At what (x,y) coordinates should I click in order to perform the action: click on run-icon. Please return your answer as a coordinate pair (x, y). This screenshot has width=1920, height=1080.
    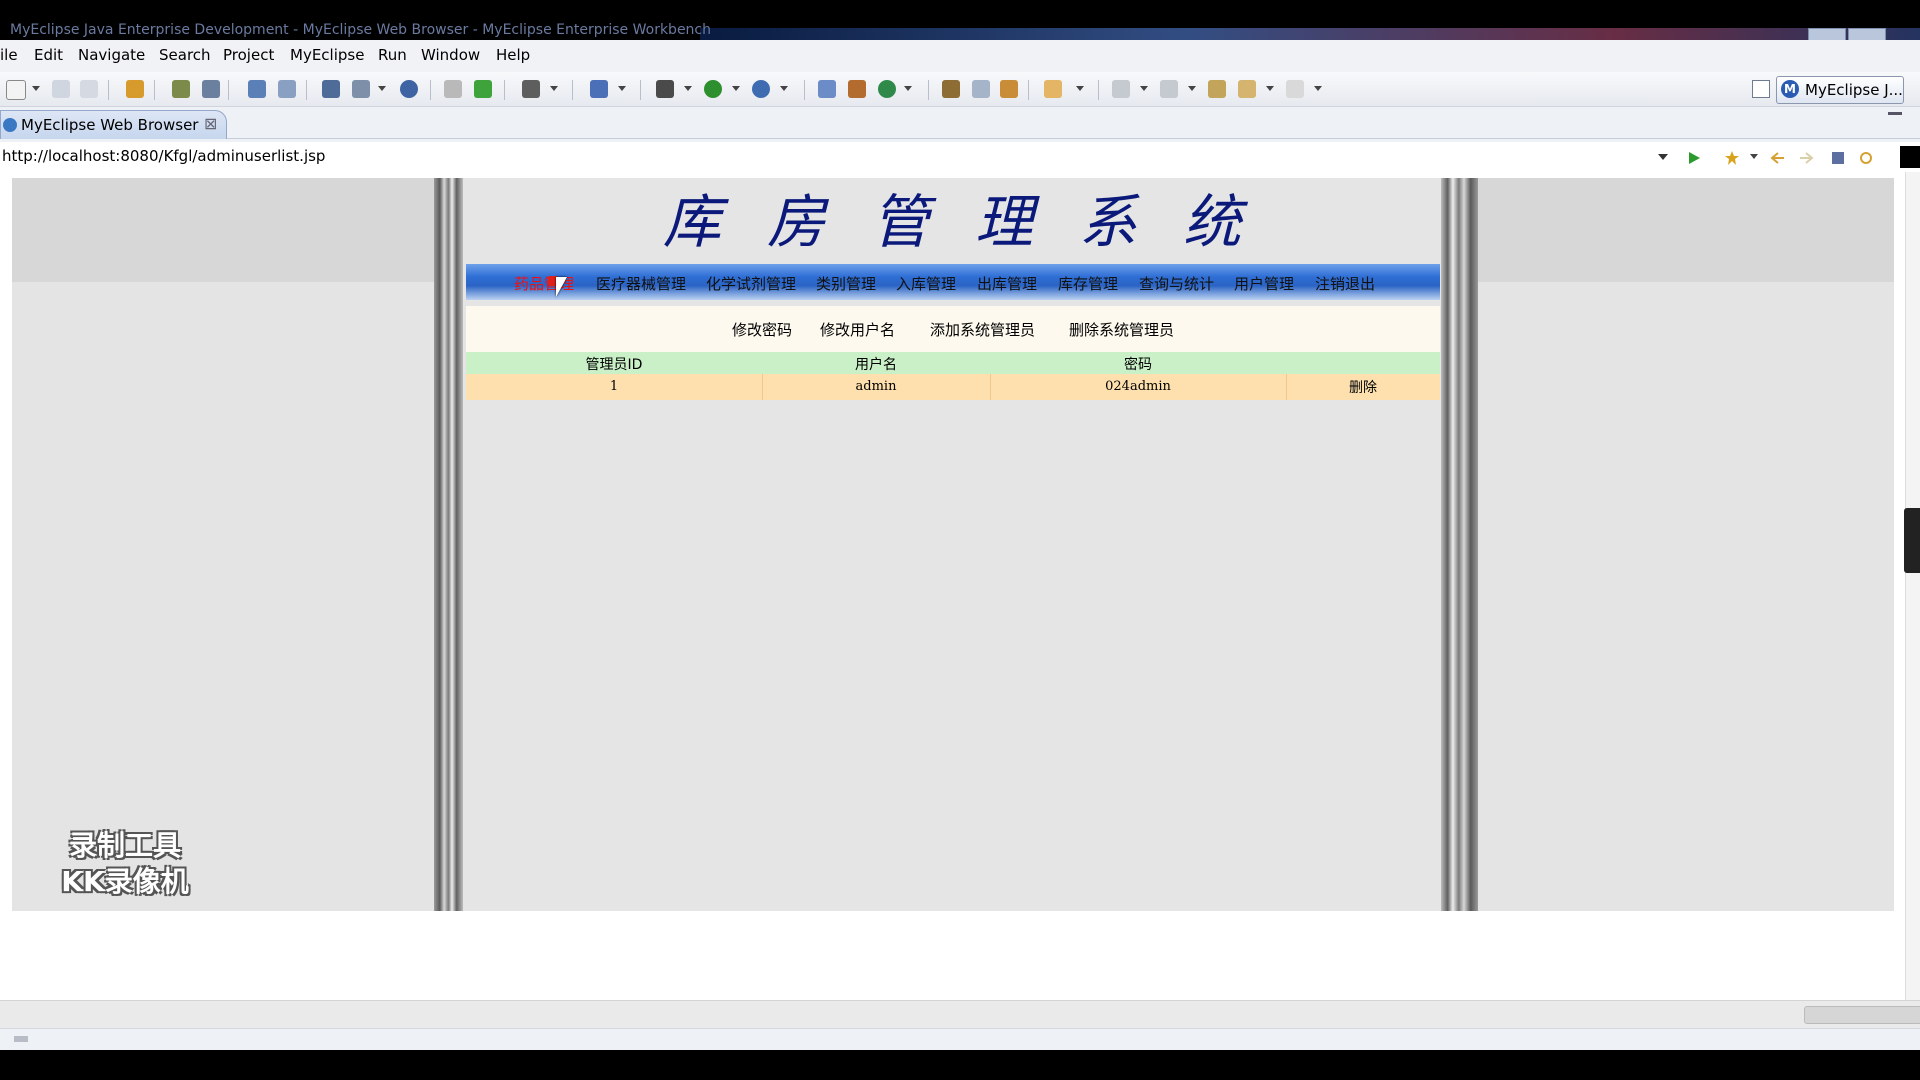
    Looking at the image, I should click on (713, 89).